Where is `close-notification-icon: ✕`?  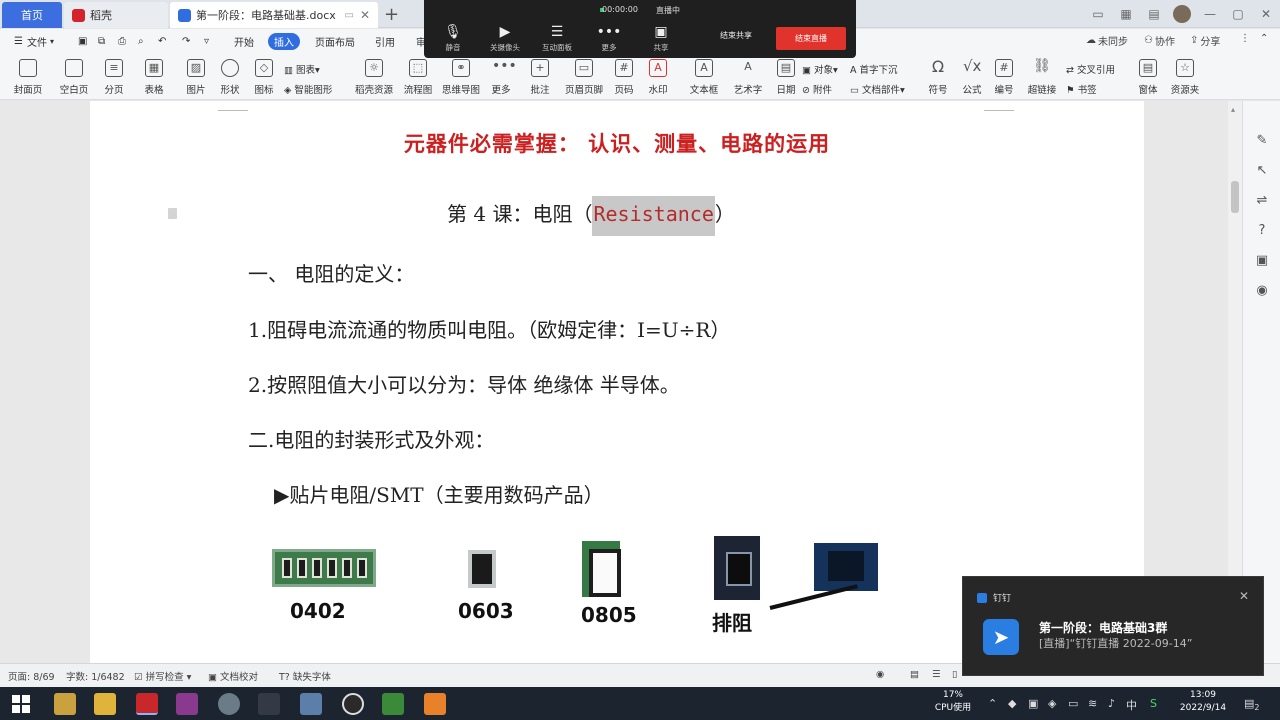 close-notification-icon: ✕ is located at coordinates (1244, 596).